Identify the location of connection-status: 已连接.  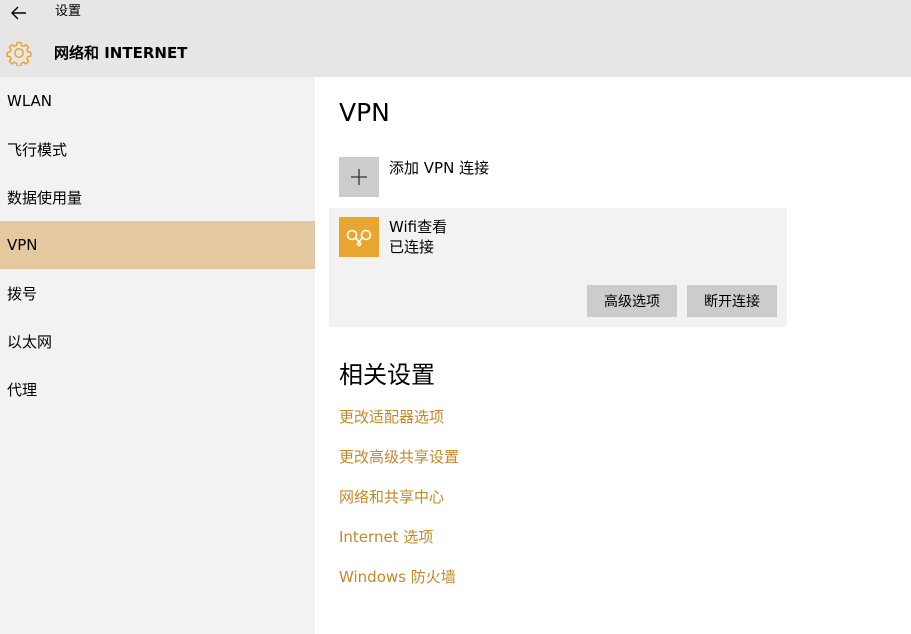
(412, 247).